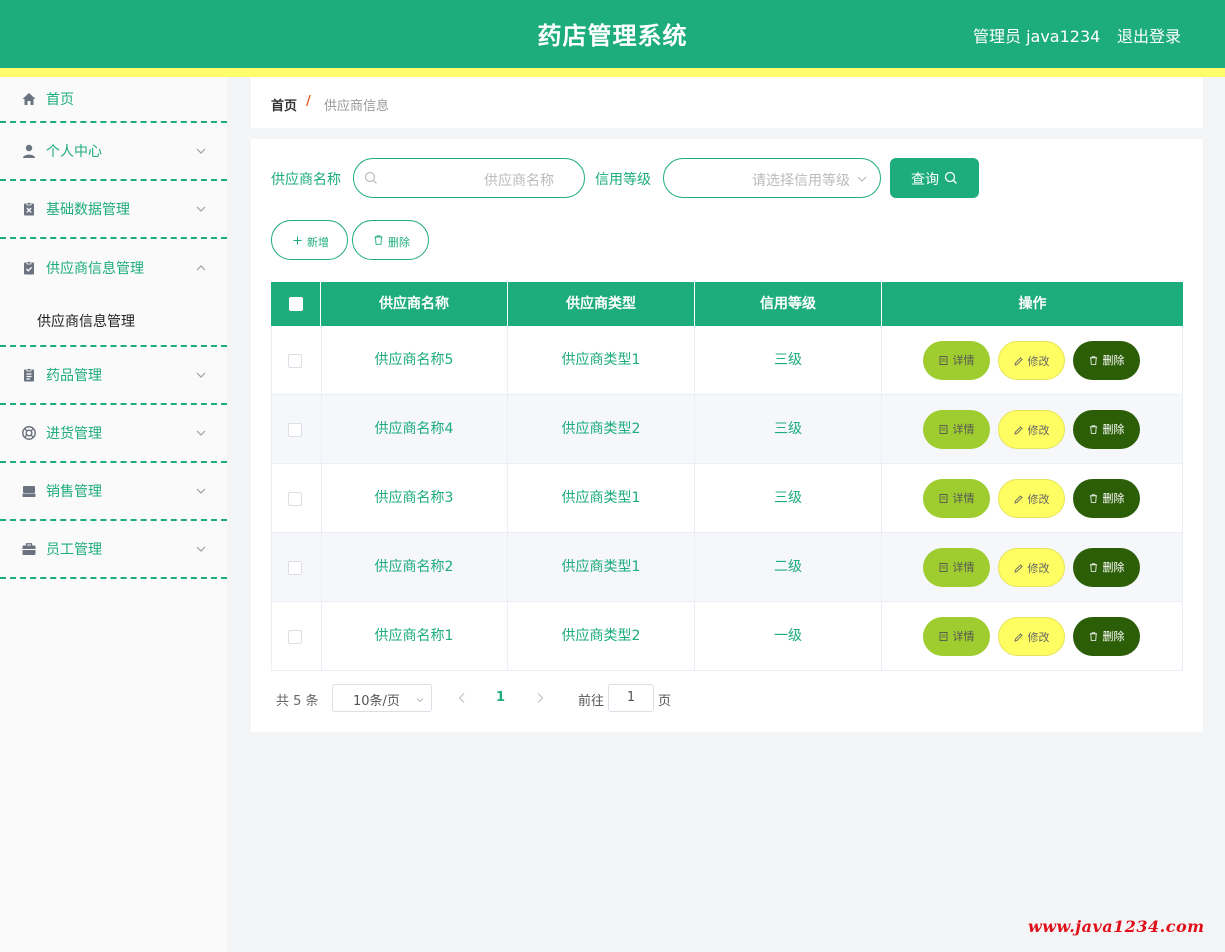  Describe the element at coordinates (519, 181) in the screenshot. I see `supplier-name-placeholder: 供应商名称` at that location.